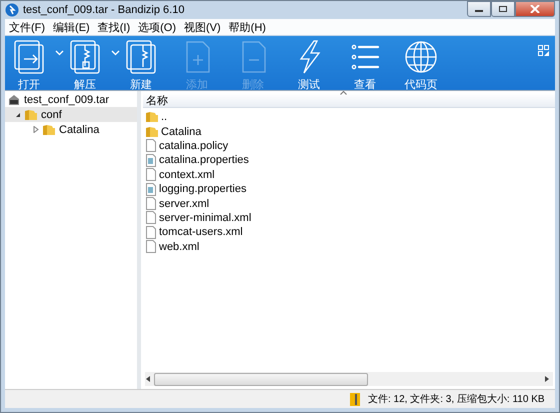 This screenshot has height=413, width=560. What do you see at coordinates (349, 131) in the screenshot?
I see `file-row: Catalina` at bounding box center [349, 131].